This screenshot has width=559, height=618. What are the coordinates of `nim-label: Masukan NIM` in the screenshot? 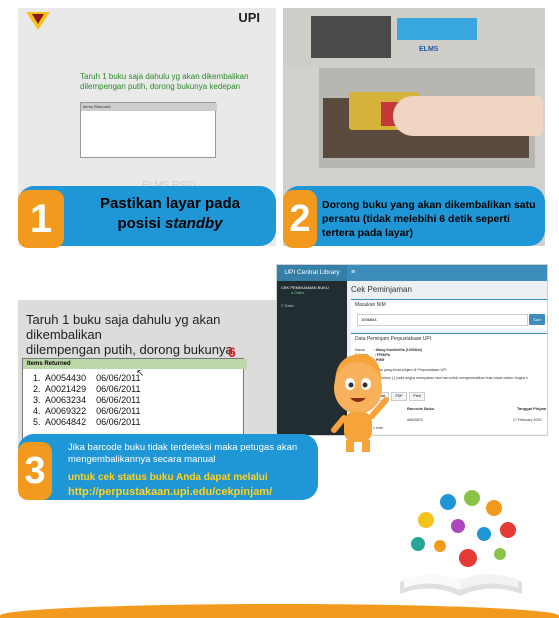 It's located at (370, 305).